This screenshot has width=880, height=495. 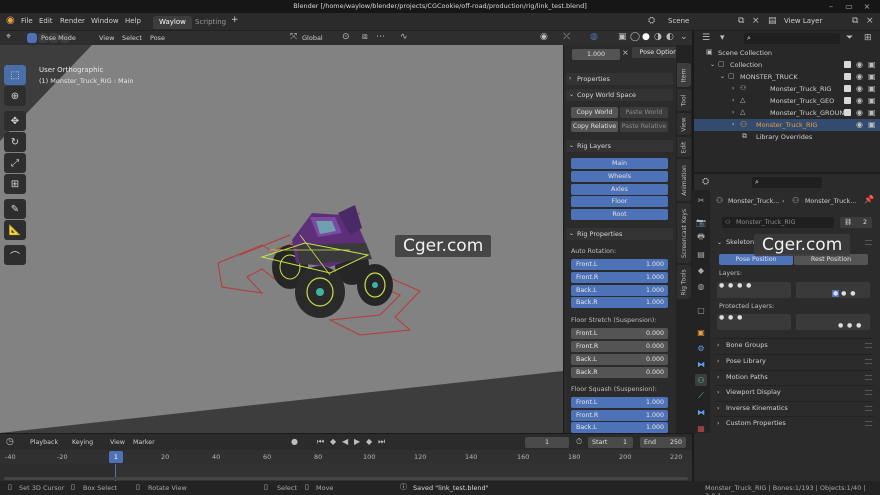 I want to click on modifier-properties-icon: ⚙, so click(x=701, y=348).